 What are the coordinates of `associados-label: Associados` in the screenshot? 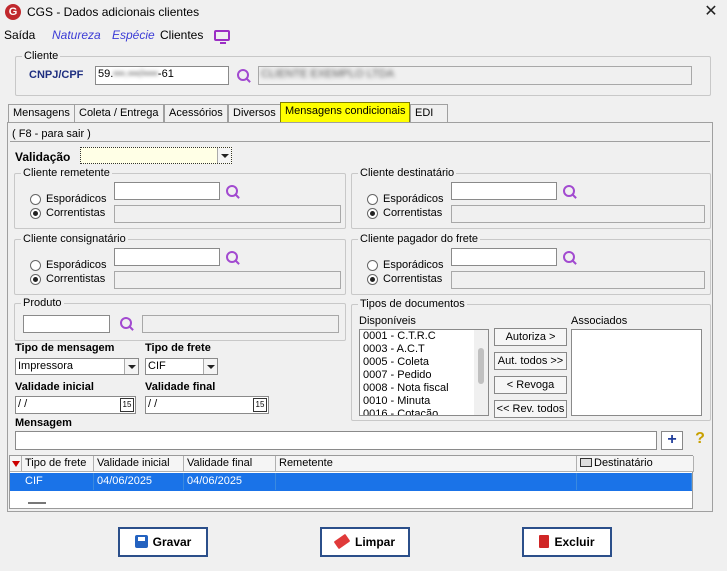 It's located at (599, 321).